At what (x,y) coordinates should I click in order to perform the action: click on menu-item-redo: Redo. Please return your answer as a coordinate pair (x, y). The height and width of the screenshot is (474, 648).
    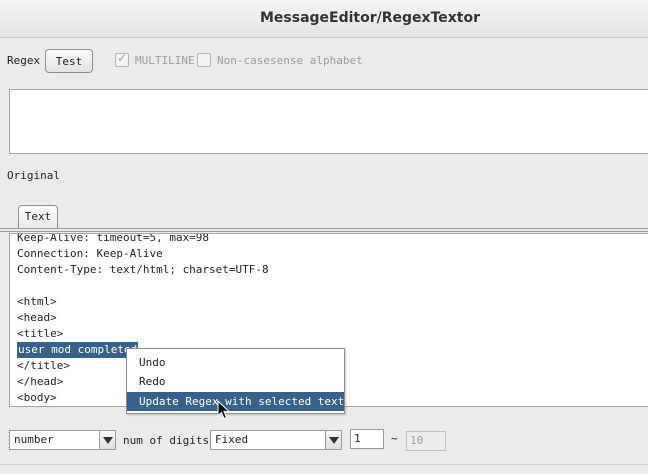
    Looking at the image, I should click on (235, 381).